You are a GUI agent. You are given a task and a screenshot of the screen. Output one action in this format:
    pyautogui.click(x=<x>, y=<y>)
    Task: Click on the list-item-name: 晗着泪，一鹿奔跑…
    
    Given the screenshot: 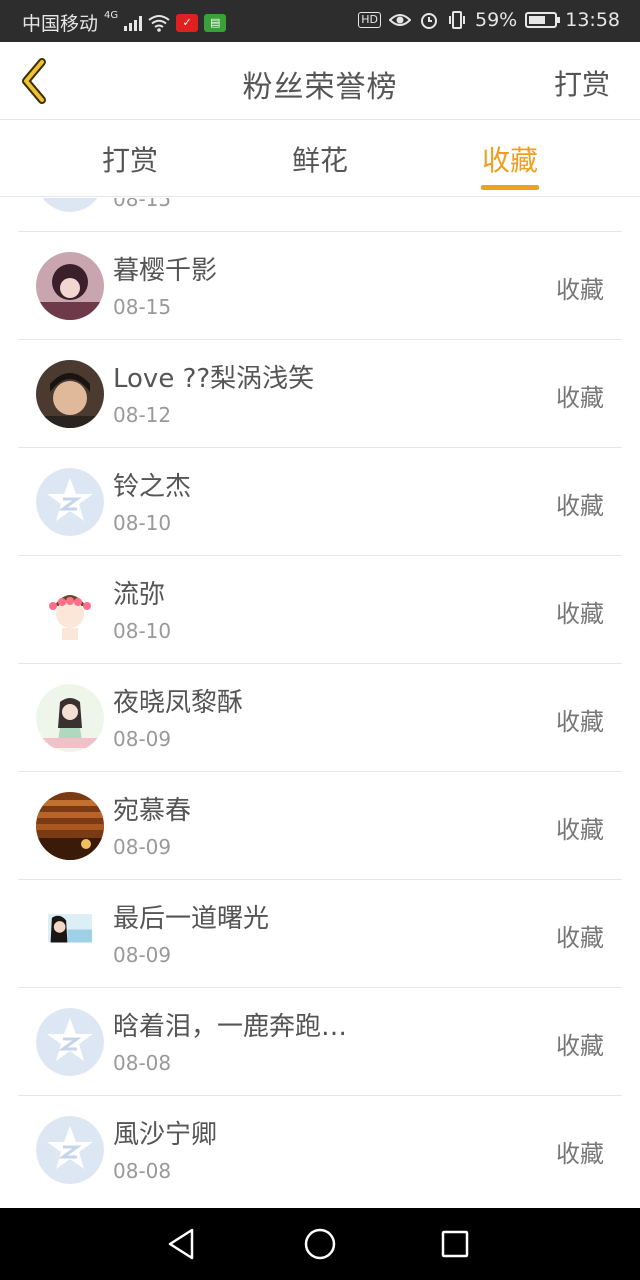 What is the action you would take?
    pyautogui.click(x=230, y=1027)
    